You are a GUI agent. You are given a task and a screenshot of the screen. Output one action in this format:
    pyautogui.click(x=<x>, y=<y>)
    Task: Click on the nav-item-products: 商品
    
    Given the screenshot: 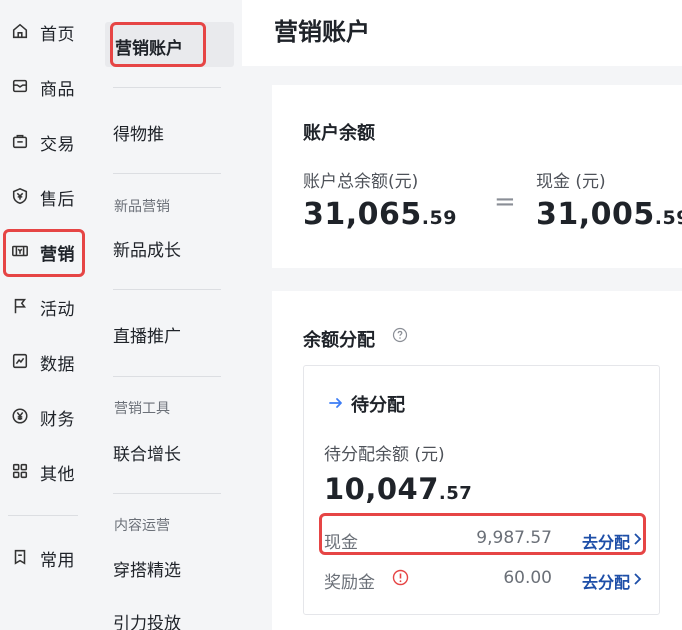 What is the action you would take?
    pyautogui.click(x=47, y=86)
    